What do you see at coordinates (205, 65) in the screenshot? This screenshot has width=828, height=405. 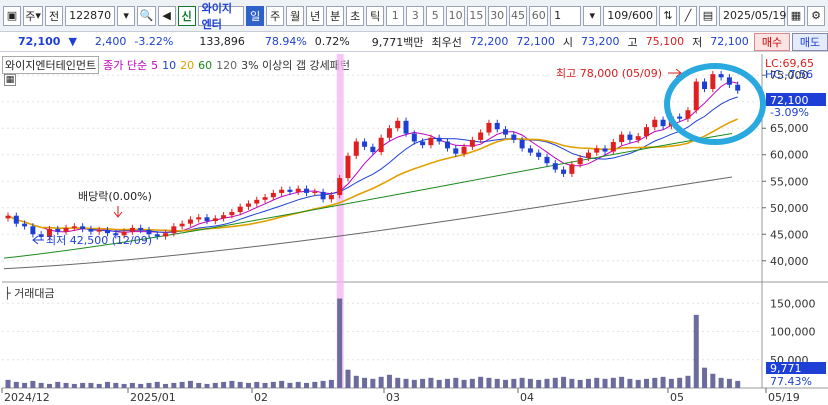 I see `ma-60-label: 60` at bounding box center [205, 65].